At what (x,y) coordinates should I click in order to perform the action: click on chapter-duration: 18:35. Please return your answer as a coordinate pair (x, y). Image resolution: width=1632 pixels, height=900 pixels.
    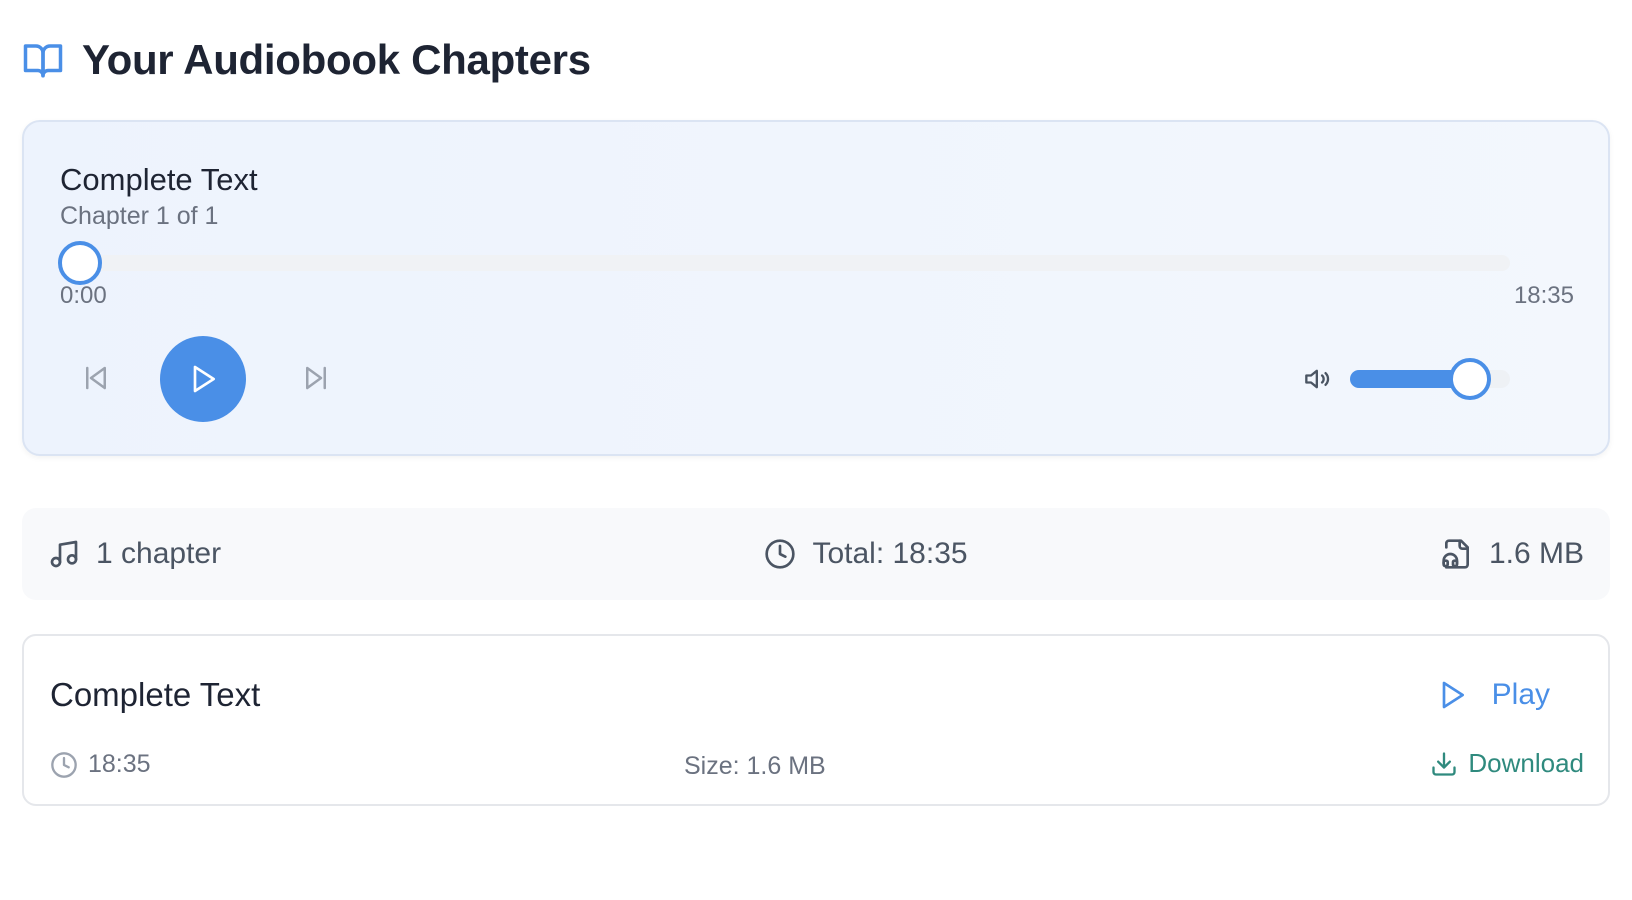
    Looking at the image, I should click on (100, 764).